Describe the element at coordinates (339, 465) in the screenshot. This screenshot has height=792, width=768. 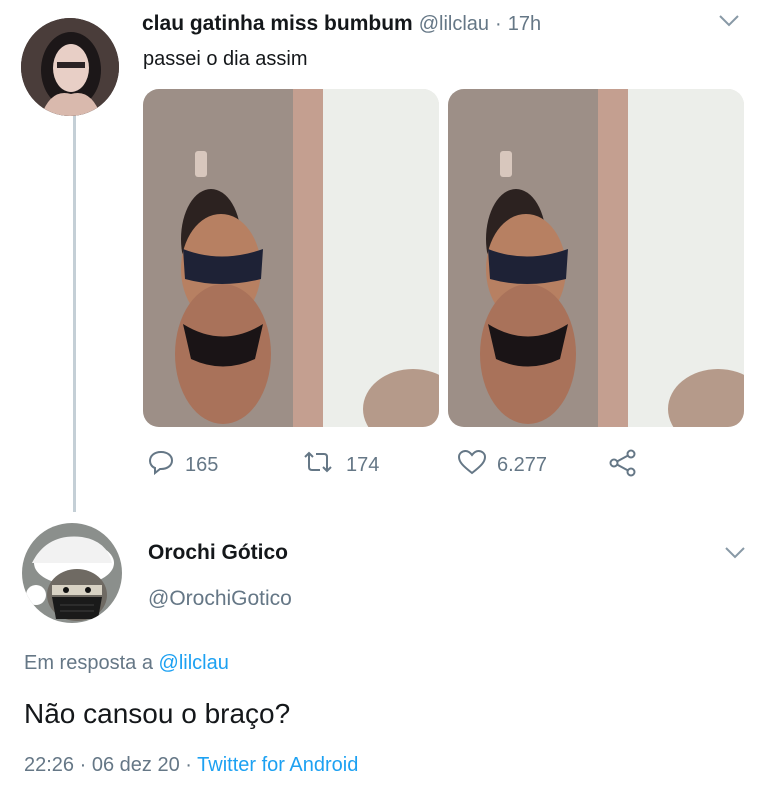
I see `retweet-action: 174` at that location.